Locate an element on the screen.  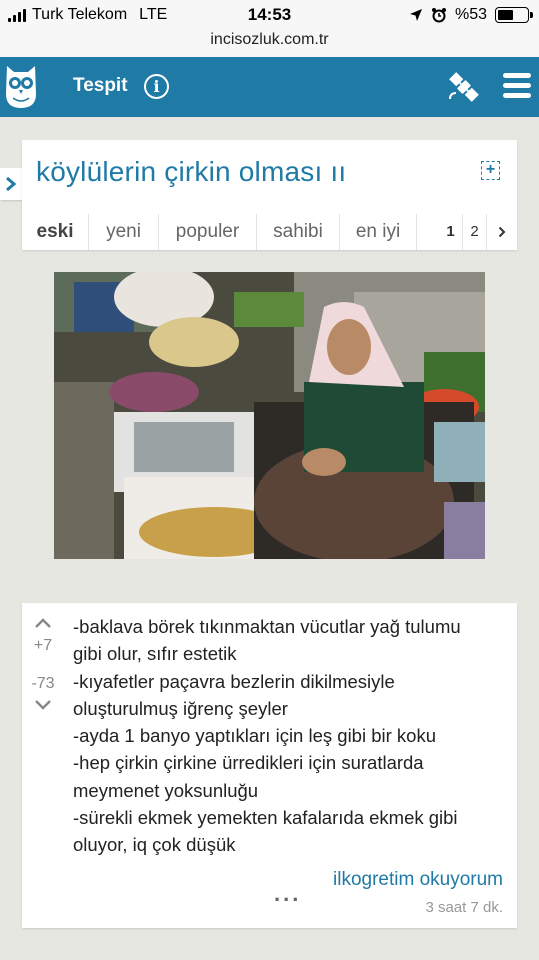
owl-logo-icon is located at coordinates (21, 86).